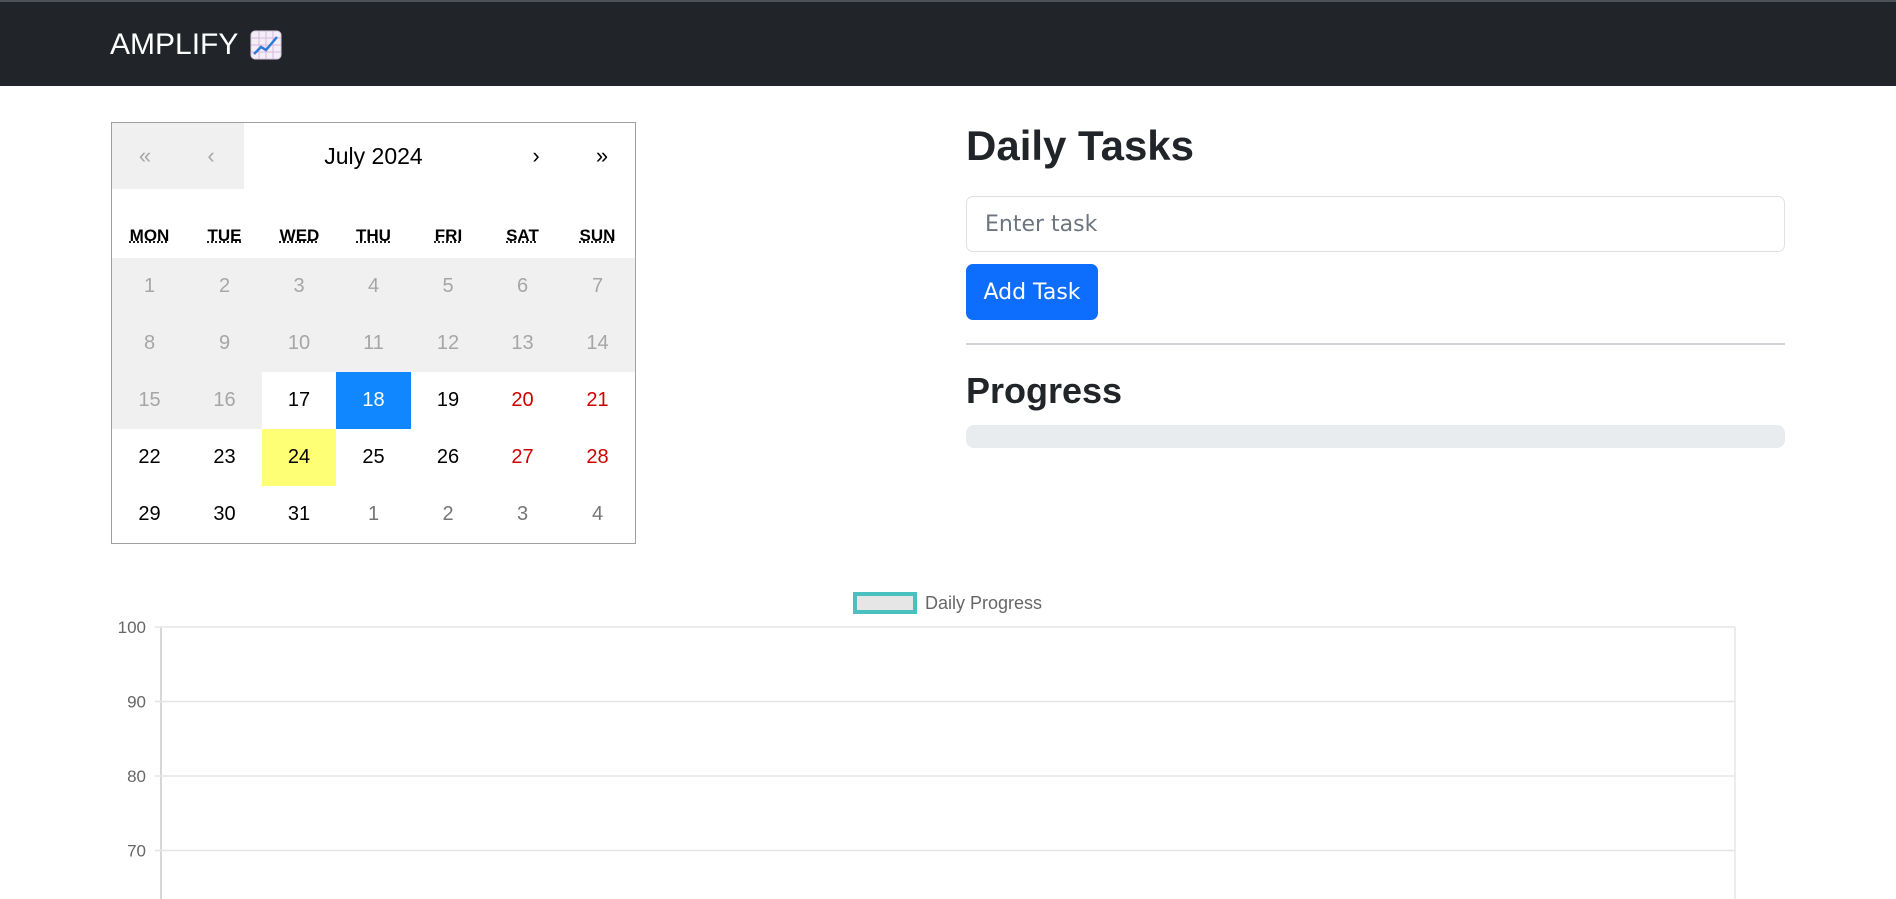 This screenshot has width=1896, height=899. I want to click on calendar-day: 11, so click(373, 343).